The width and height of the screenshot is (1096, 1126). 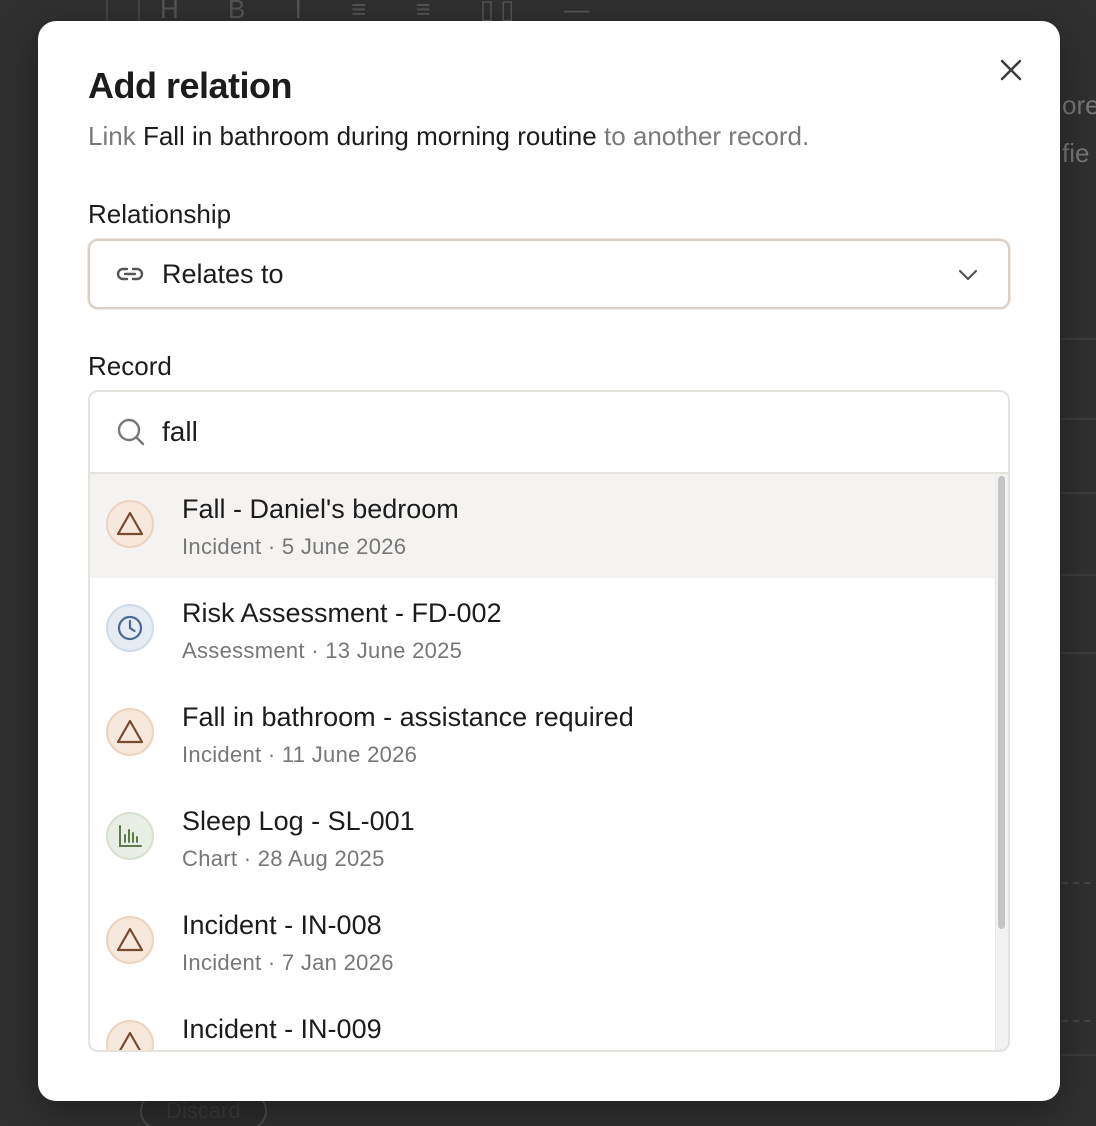 What do you see at coordinates (282, 1029) in the screenshot?
I see `result-title: Incident - IN-009` at bounding box center [282, 1029].